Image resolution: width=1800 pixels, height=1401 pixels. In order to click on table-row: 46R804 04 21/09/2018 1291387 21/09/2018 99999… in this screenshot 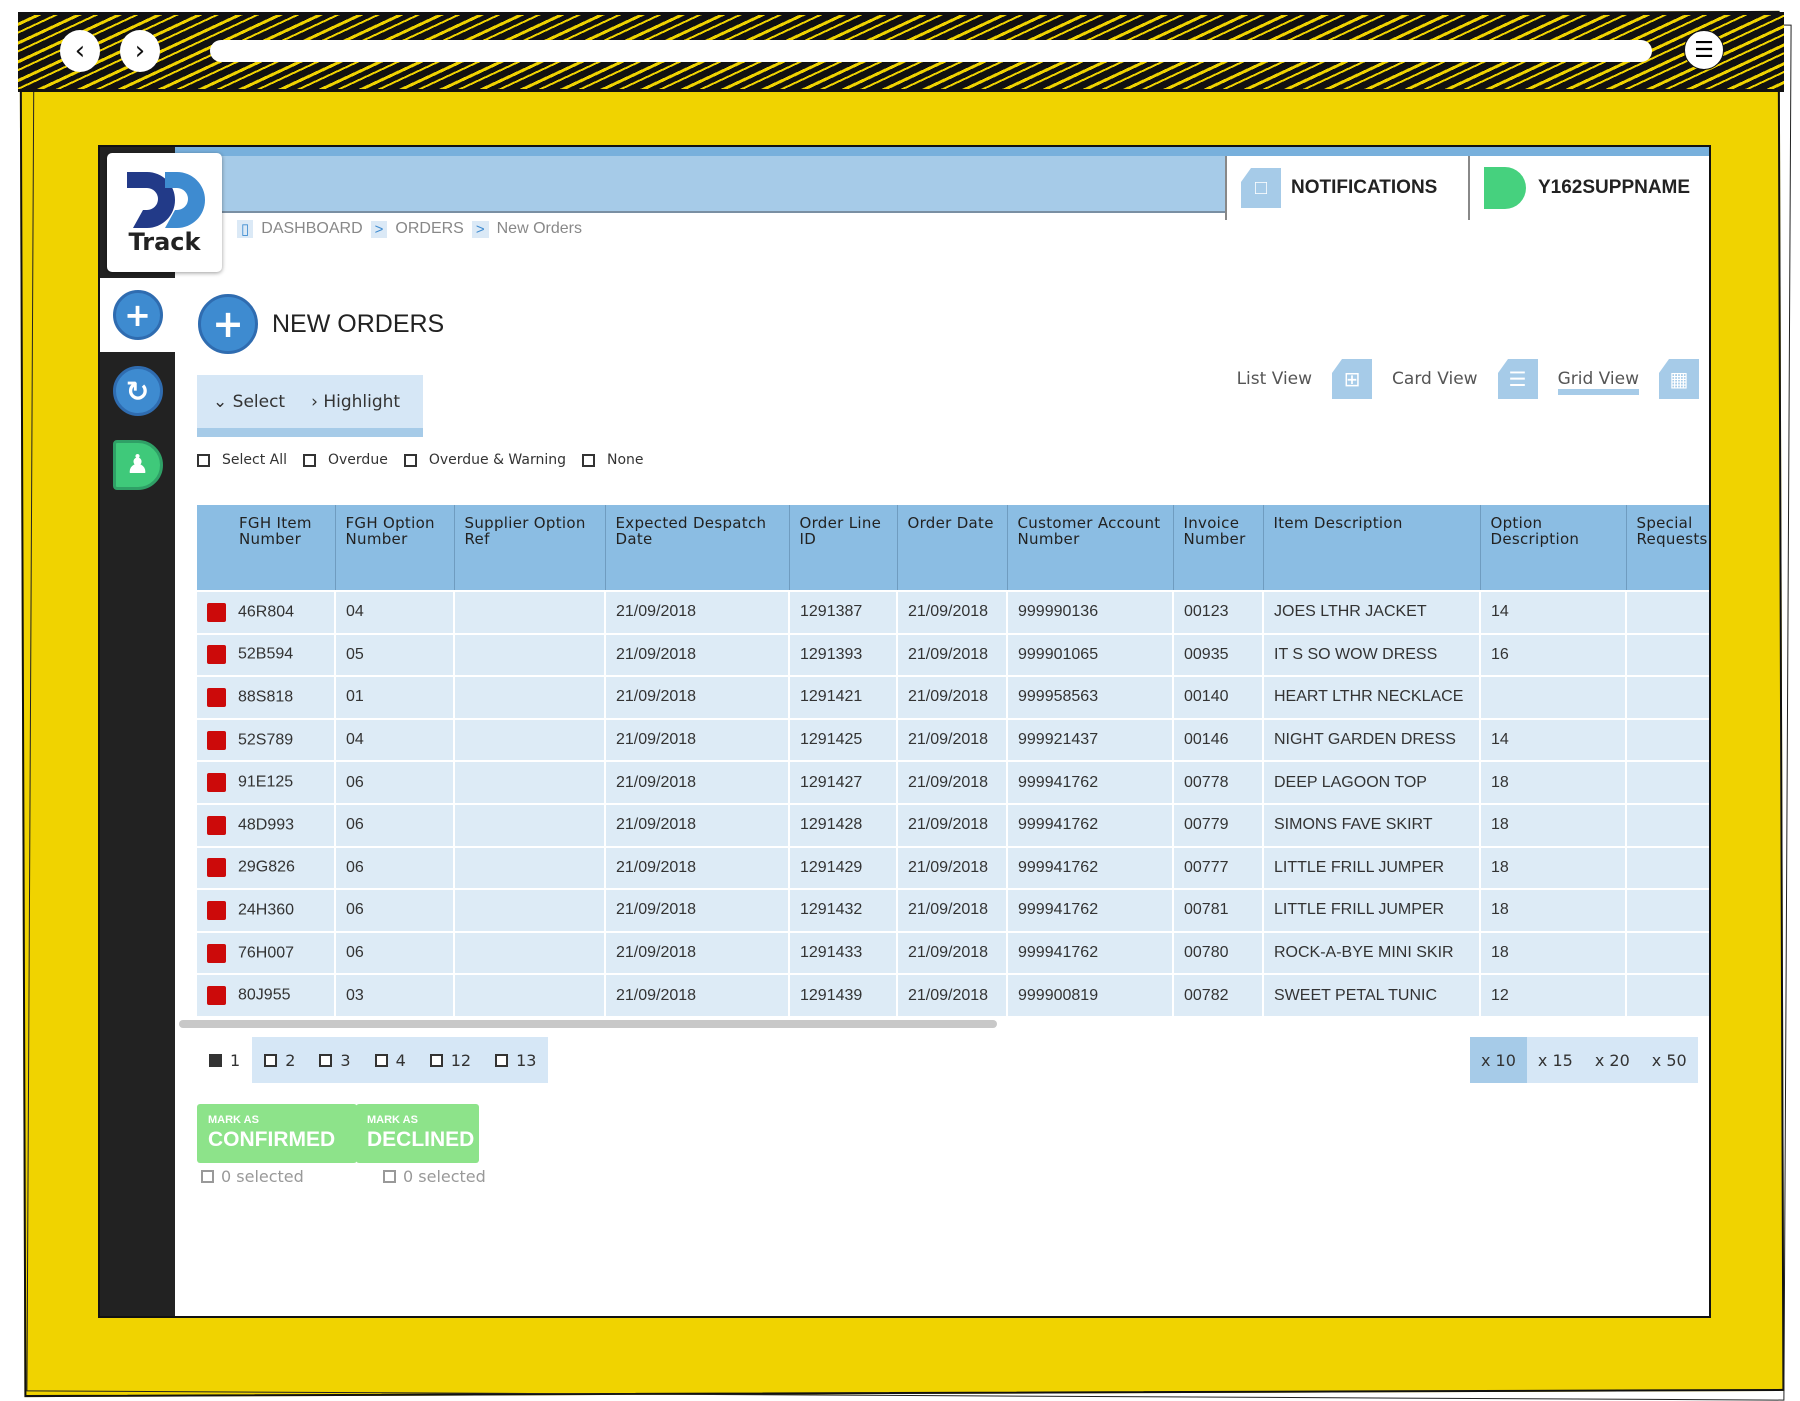, I will do `click(953, 612)`.